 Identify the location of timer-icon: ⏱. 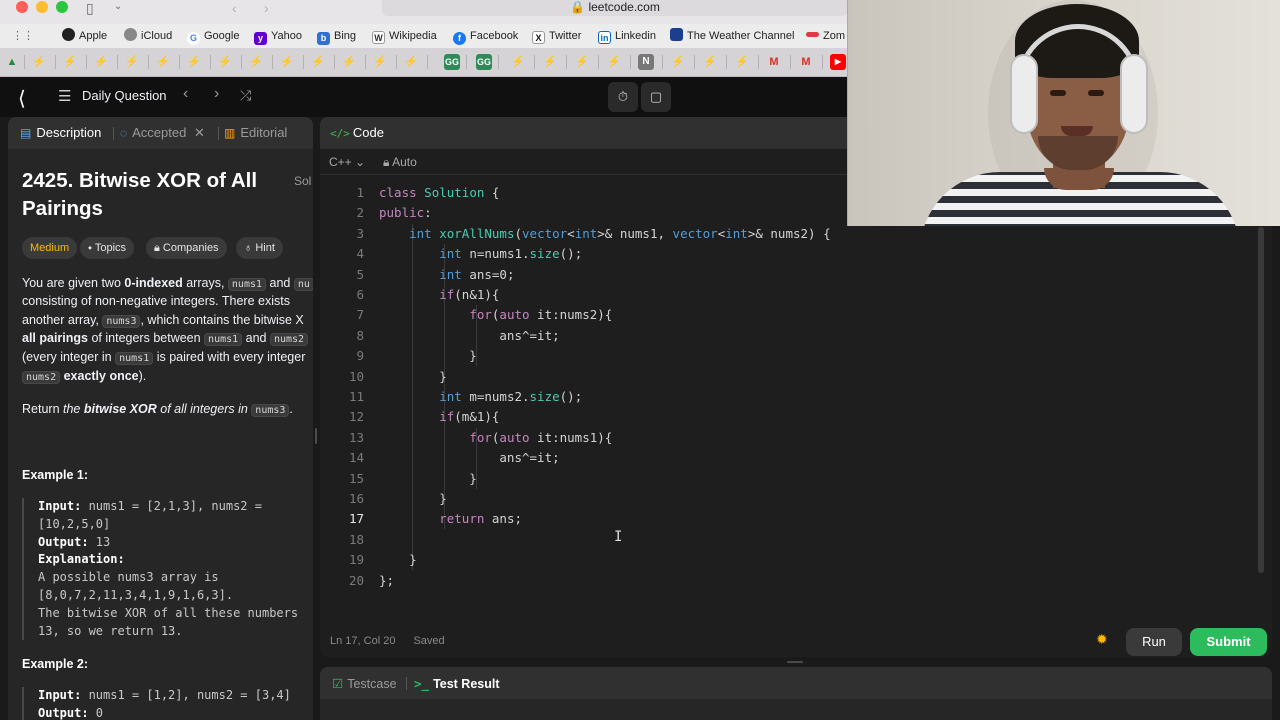
(623, 97).